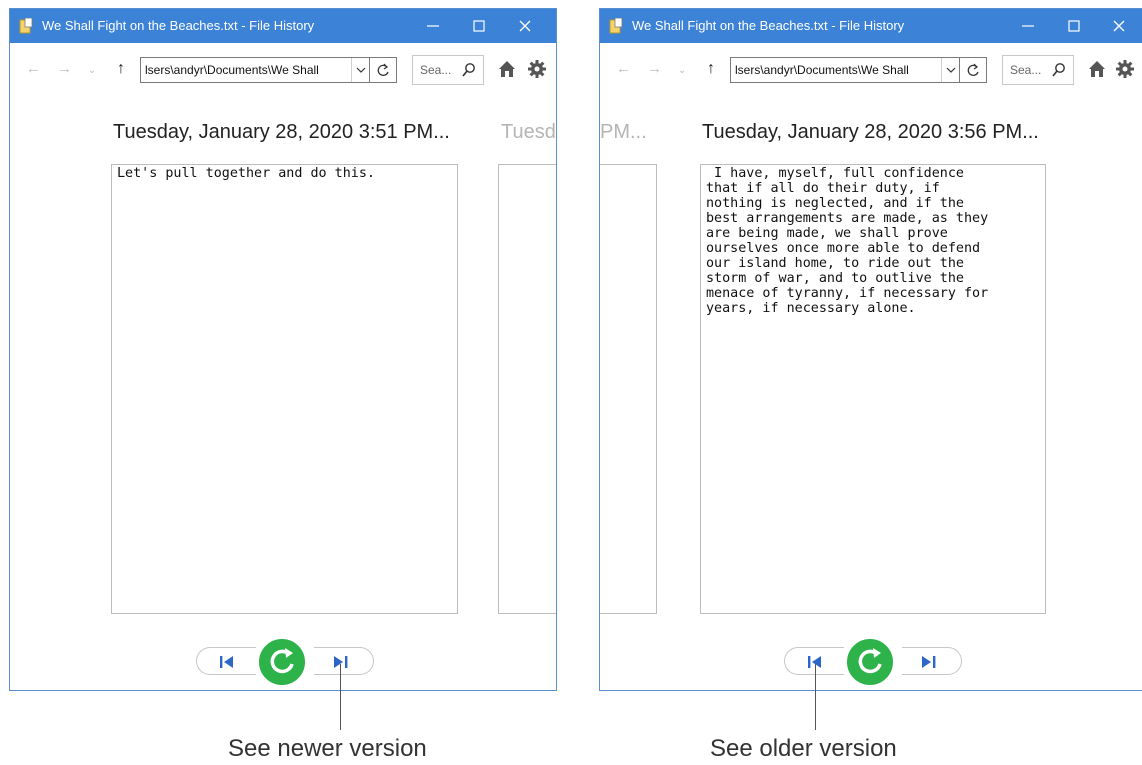 This screenshot has height=765, width=1142. Describe the element at coordinates (246, 173) in the screenshot. I see `file-content: Let's pull together and do this.` at that location.